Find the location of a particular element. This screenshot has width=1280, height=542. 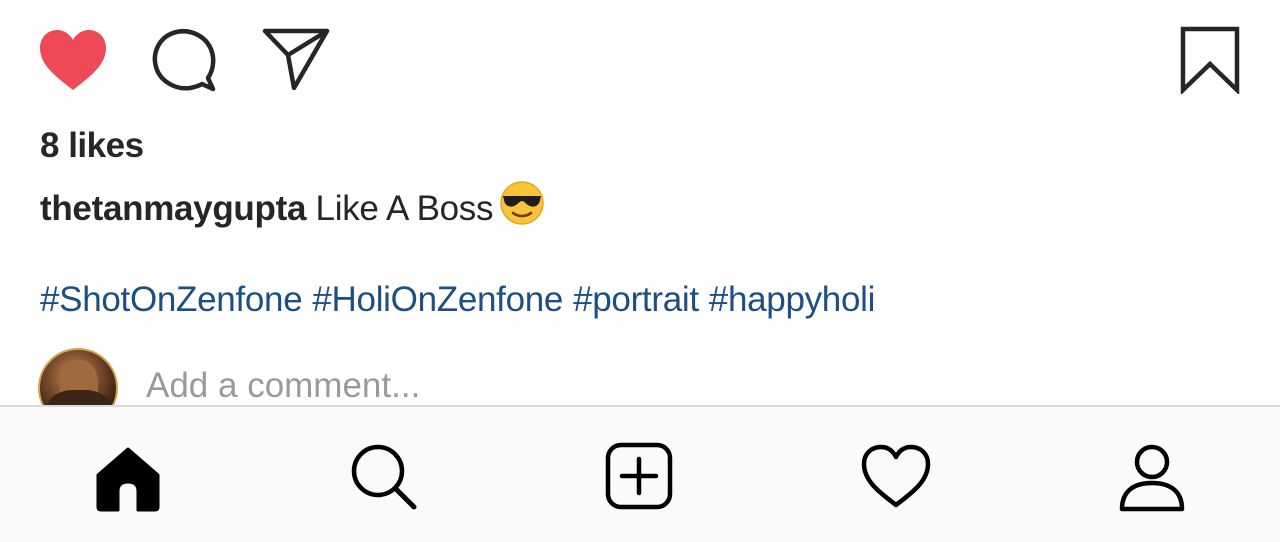

comment-button is located at coordinates (185, 61).